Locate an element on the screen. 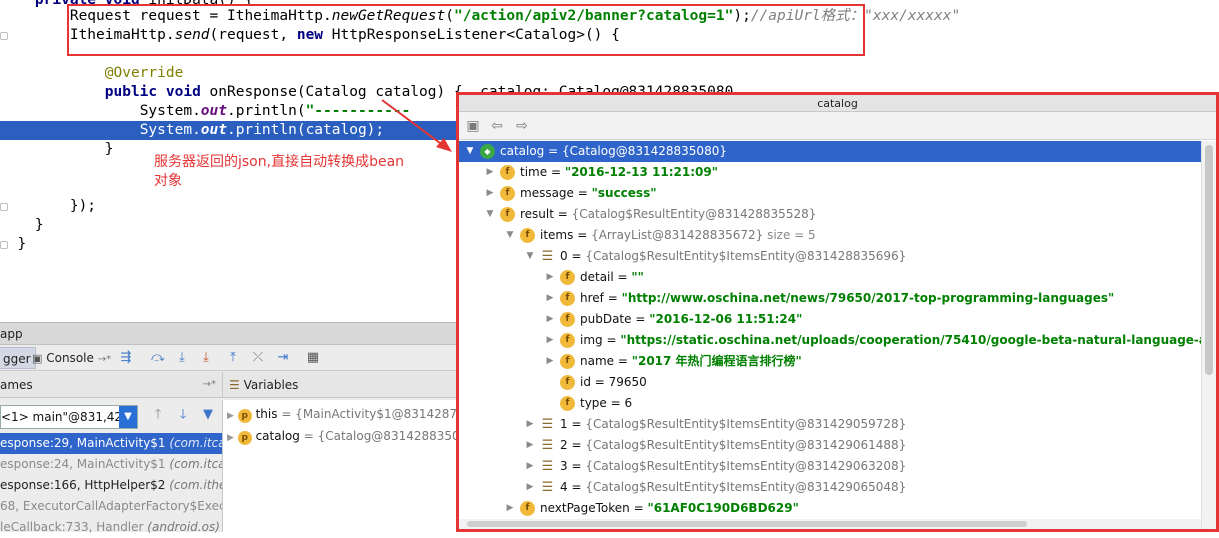 This screenshot has height=538, width=1219. frame-item: esponse:24, MainActivity$1 (com.itcast is located at coordinates (111, 464).